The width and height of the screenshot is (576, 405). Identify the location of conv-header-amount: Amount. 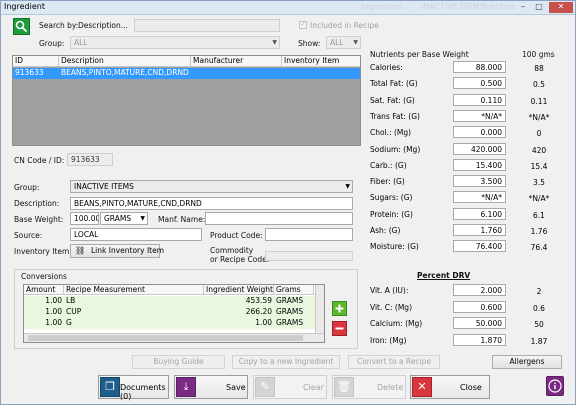
(44, 290).